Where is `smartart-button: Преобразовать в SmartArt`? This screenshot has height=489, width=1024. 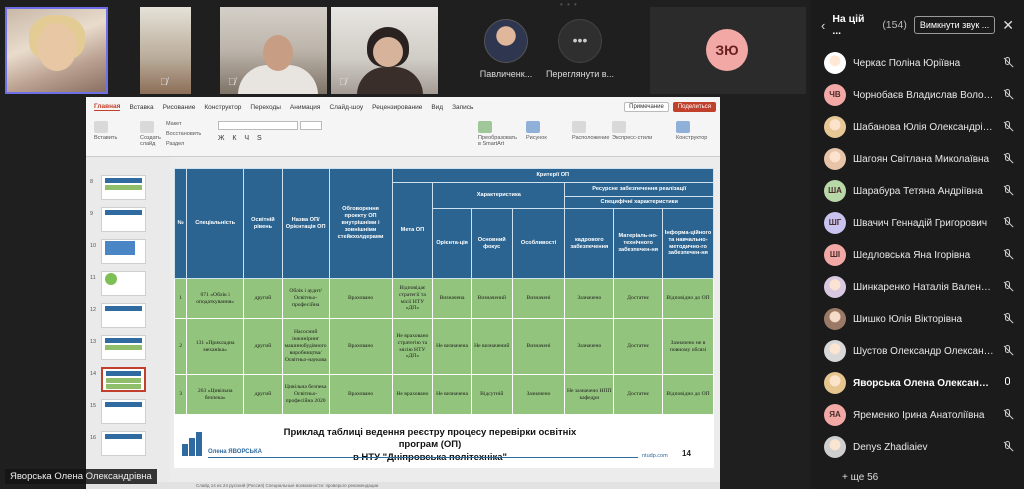
smartart-button: Преобразовать в SmartArt is located at coordinates (498, 134).